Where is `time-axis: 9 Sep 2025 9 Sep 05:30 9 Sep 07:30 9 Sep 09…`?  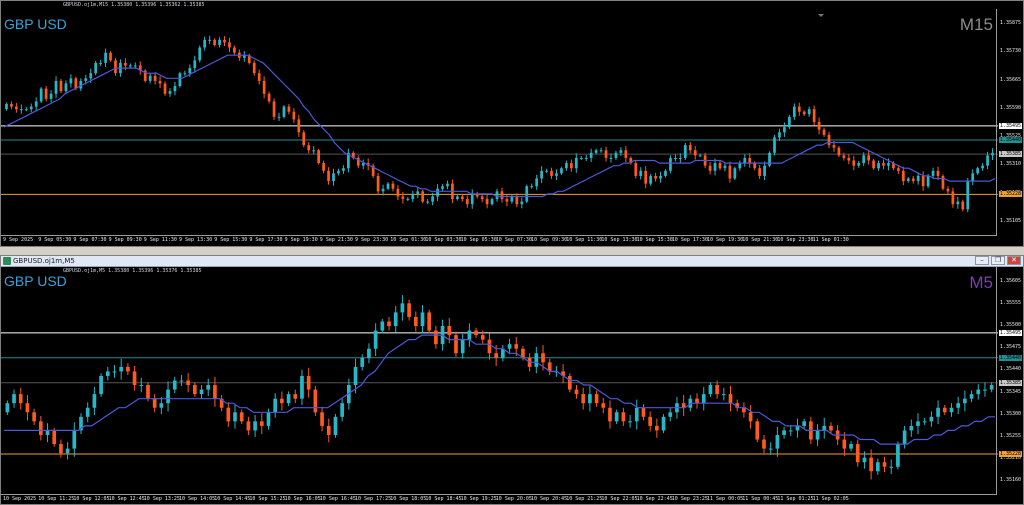
time-axis: 9 Sep 2025 9 Sep 05:30 9 Sep 07:30 9 Sep 09… is located at coordinates (499, 240).